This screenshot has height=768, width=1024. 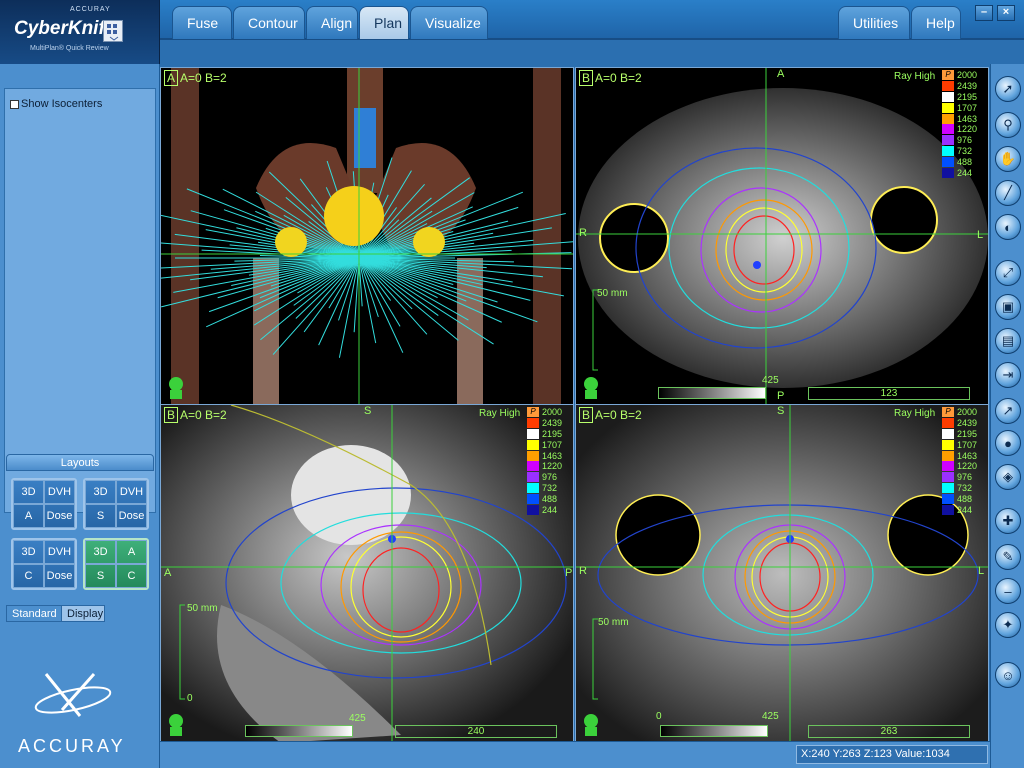 I want to click on node-add-icon: ✚, so click(x=1008, y=521).